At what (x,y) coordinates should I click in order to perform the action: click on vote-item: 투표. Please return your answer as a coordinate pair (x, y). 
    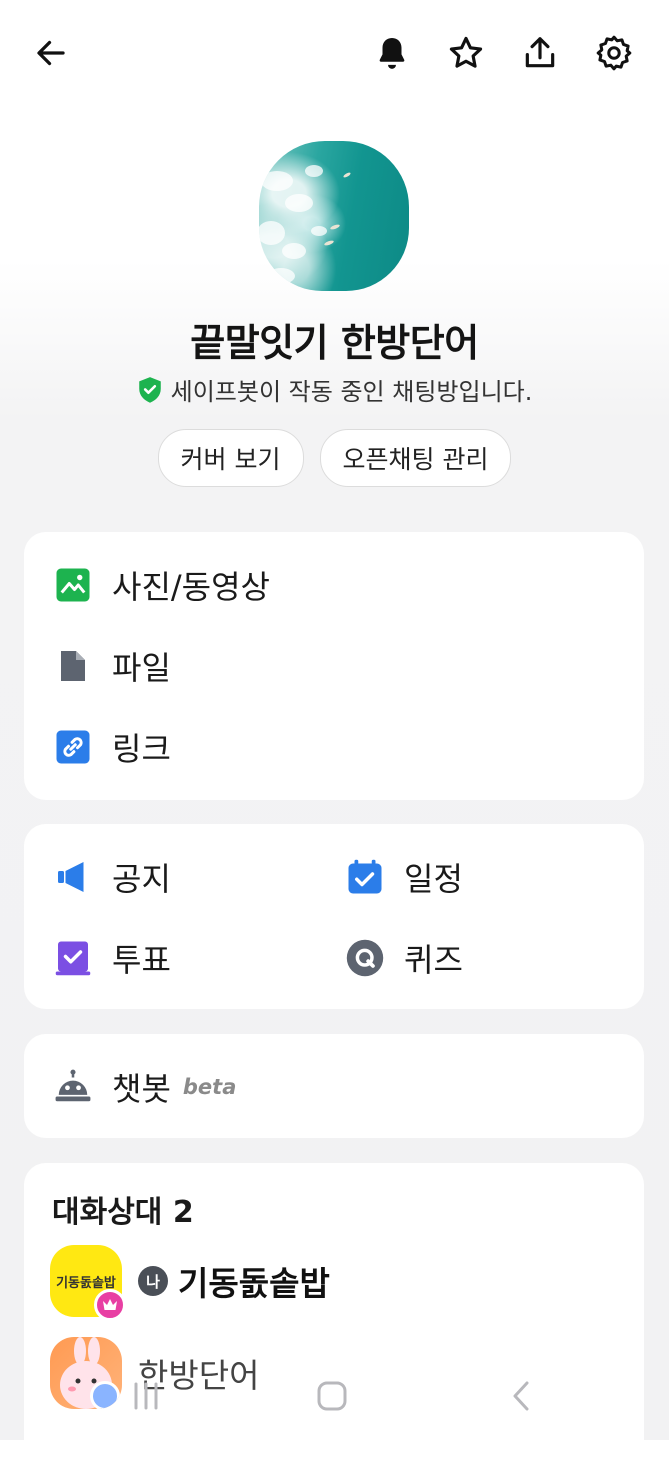
    Looking at the image, I should click on (112, 958).